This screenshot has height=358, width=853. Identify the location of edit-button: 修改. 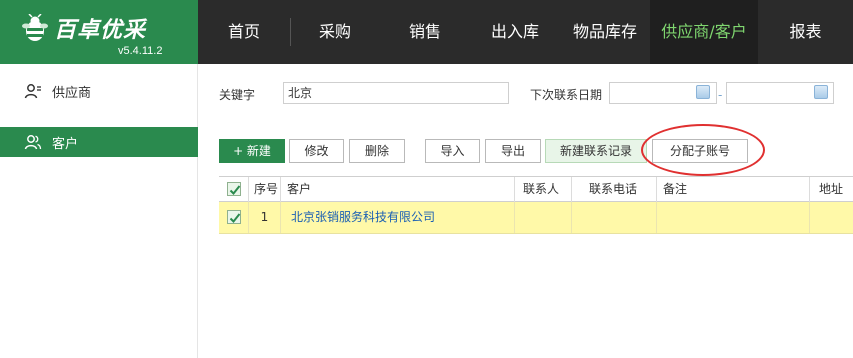
(316, 151).